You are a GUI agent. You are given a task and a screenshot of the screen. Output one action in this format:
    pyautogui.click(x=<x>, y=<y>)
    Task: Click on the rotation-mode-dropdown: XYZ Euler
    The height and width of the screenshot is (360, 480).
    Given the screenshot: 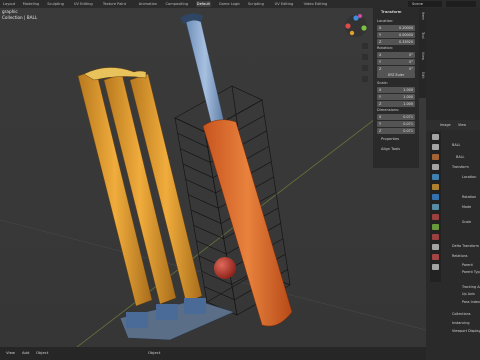 What is the action you would take?
    pyautogui.click(x=396, y=75)
    